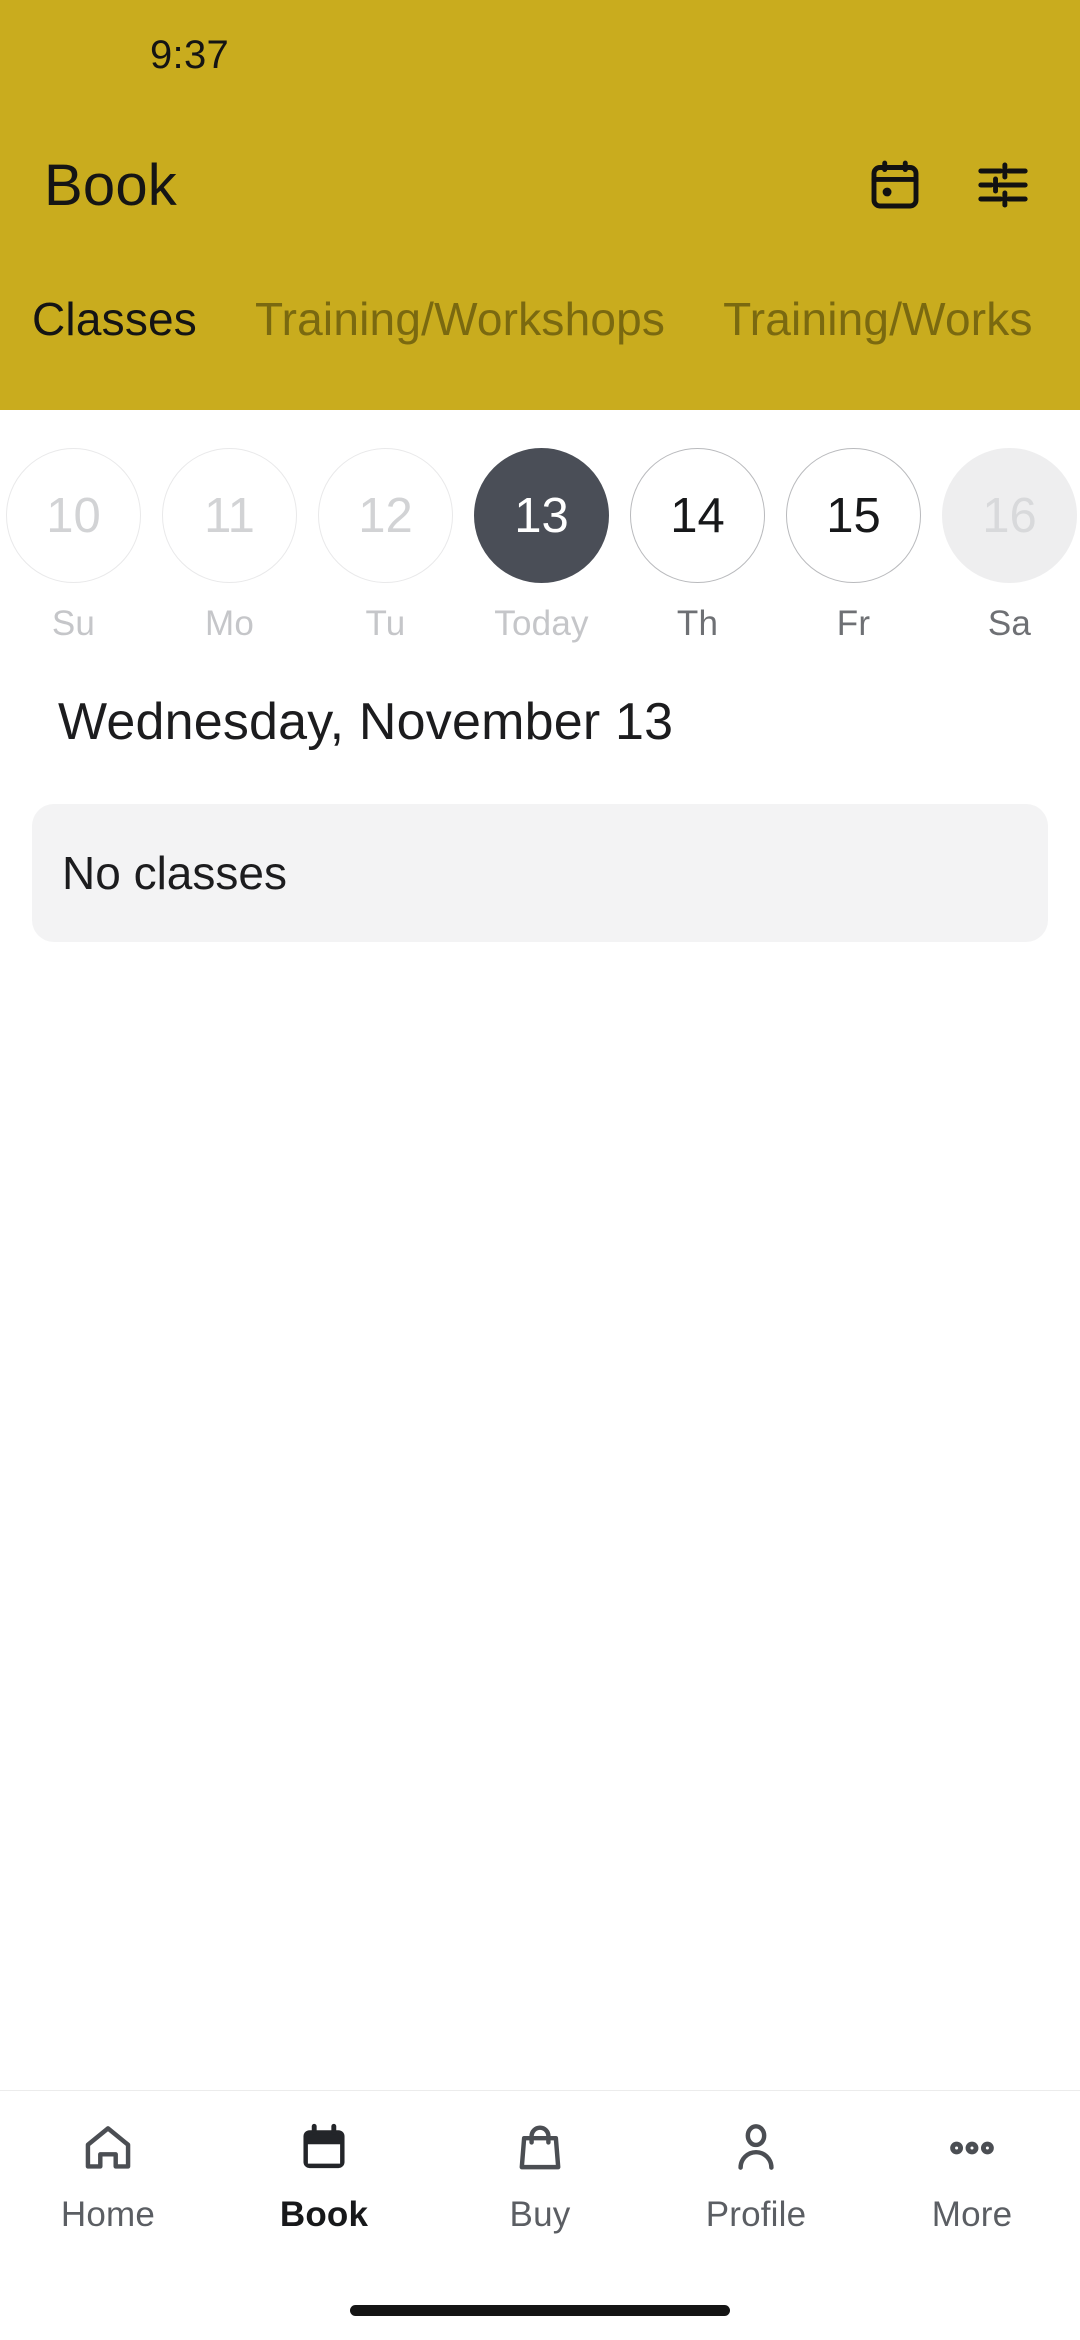  What do you see at coordinates (1009, 515) in the screenshot?
I see `date-number: 16` at bounding box center [1009, 515].